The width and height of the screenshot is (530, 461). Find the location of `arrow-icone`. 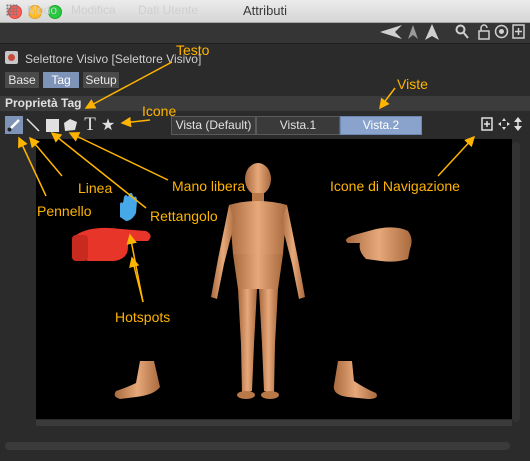

arrow-icone is located at coordinates (135, 122).